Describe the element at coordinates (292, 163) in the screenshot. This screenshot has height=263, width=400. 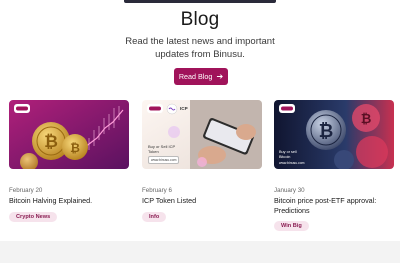
I see `thumbnail-url-text: www.binusu.com` at that location.